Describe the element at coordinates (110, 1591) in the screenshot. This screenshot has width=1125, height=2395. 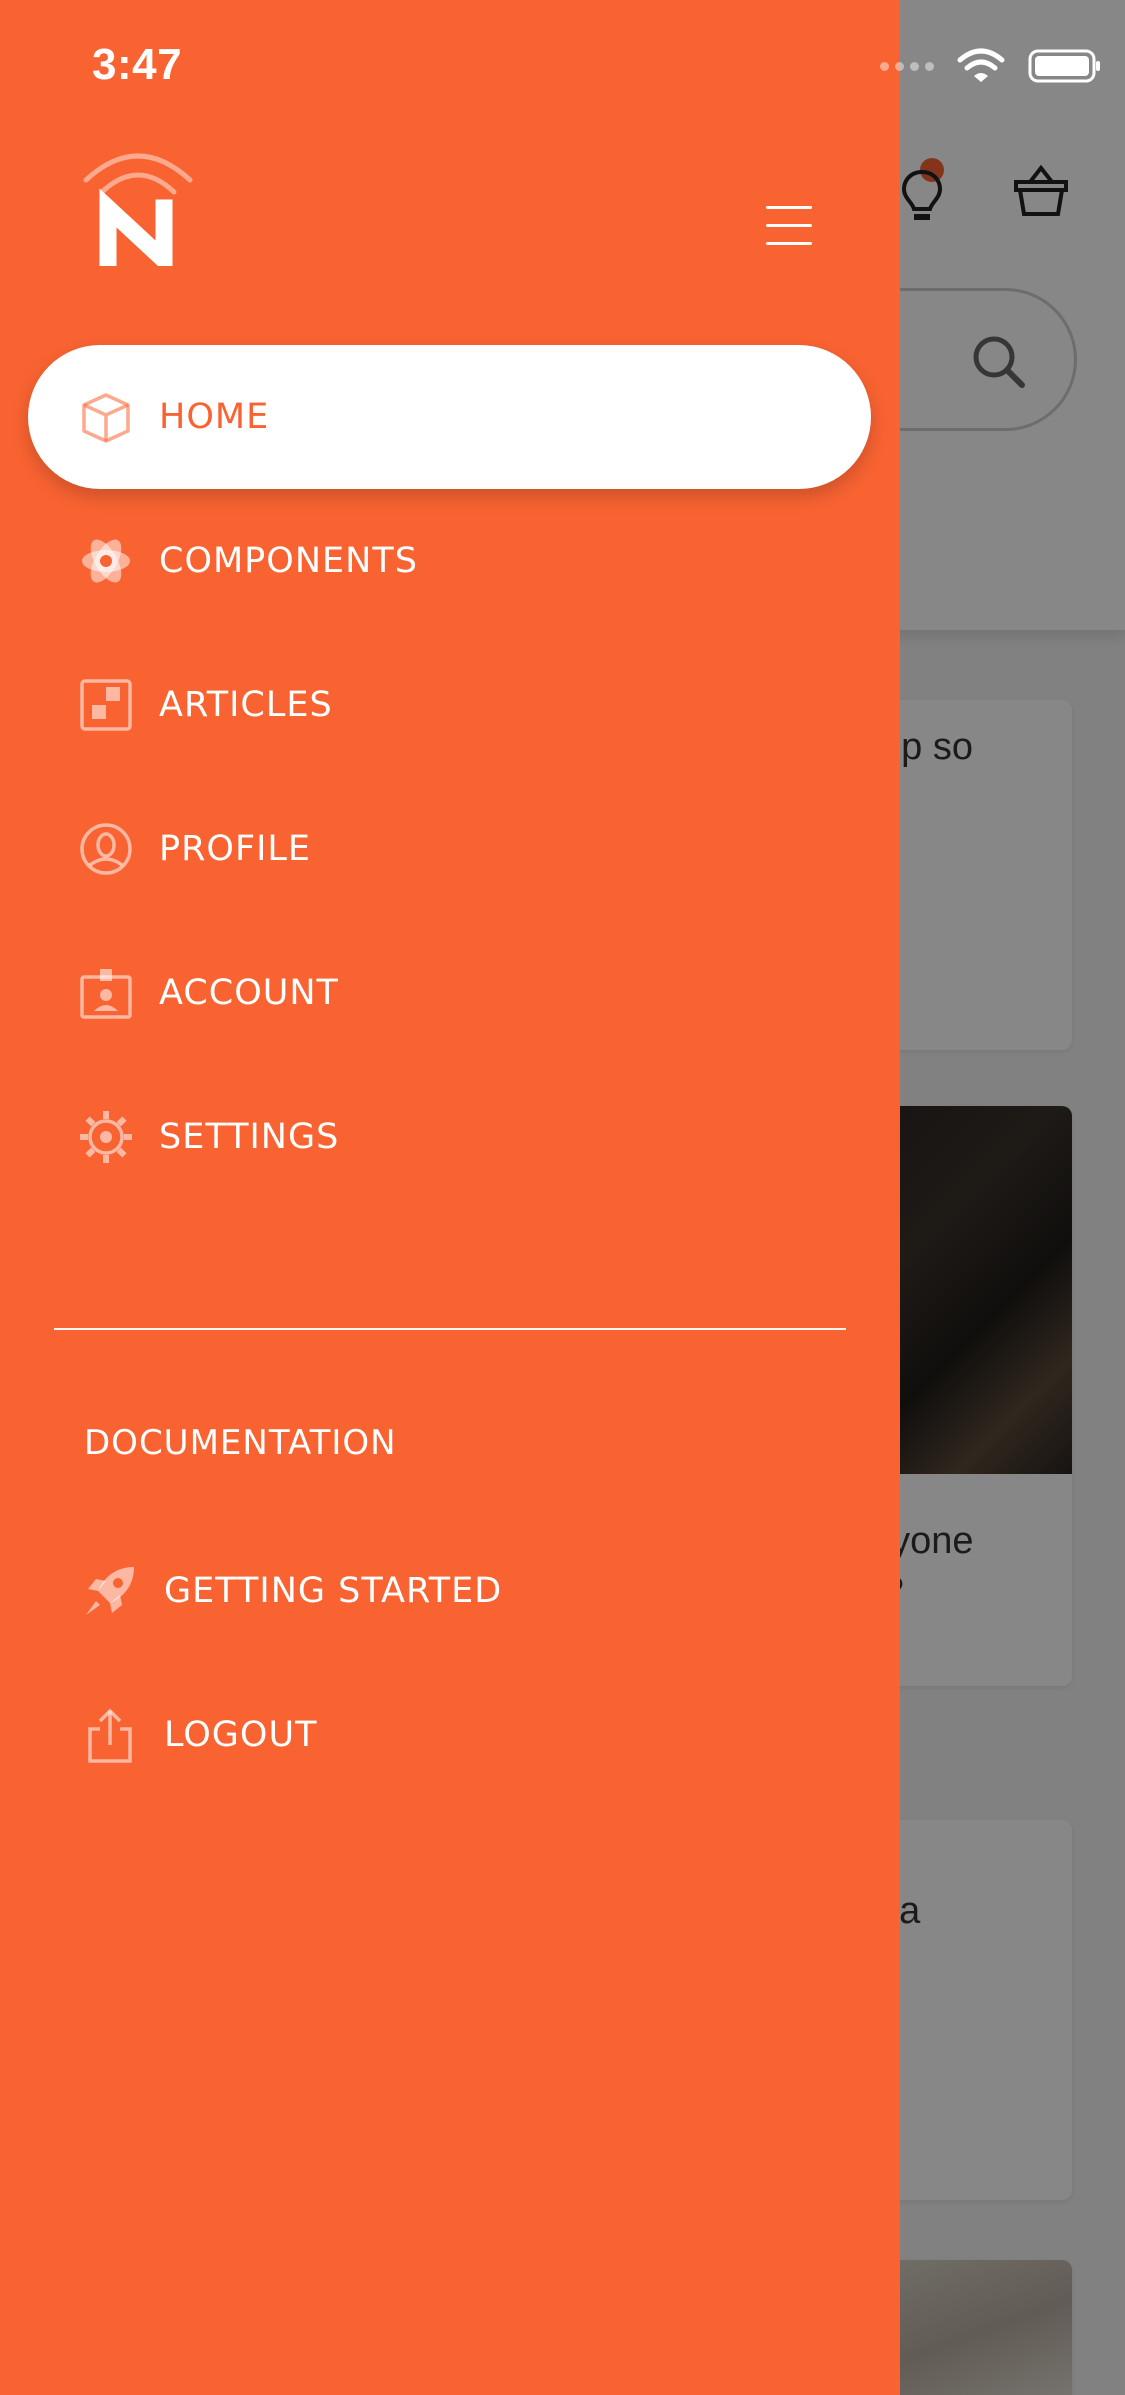
I see `rocket-icon` at that location.